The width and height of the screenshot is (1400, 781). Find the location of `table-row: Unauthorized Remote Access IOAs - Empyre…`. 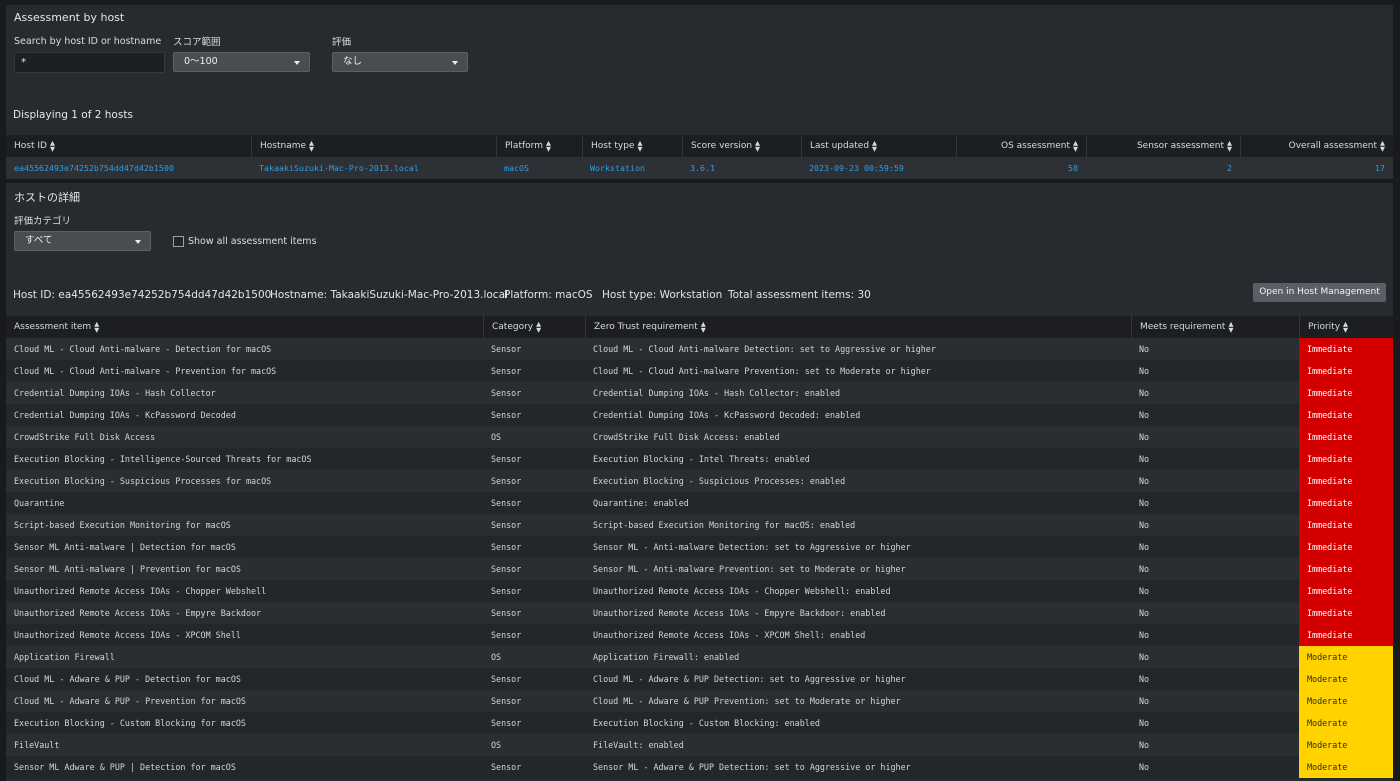

table-row: Unauthorized Remote Access IOAs - Empyre… is located at coordinates (699, 613).